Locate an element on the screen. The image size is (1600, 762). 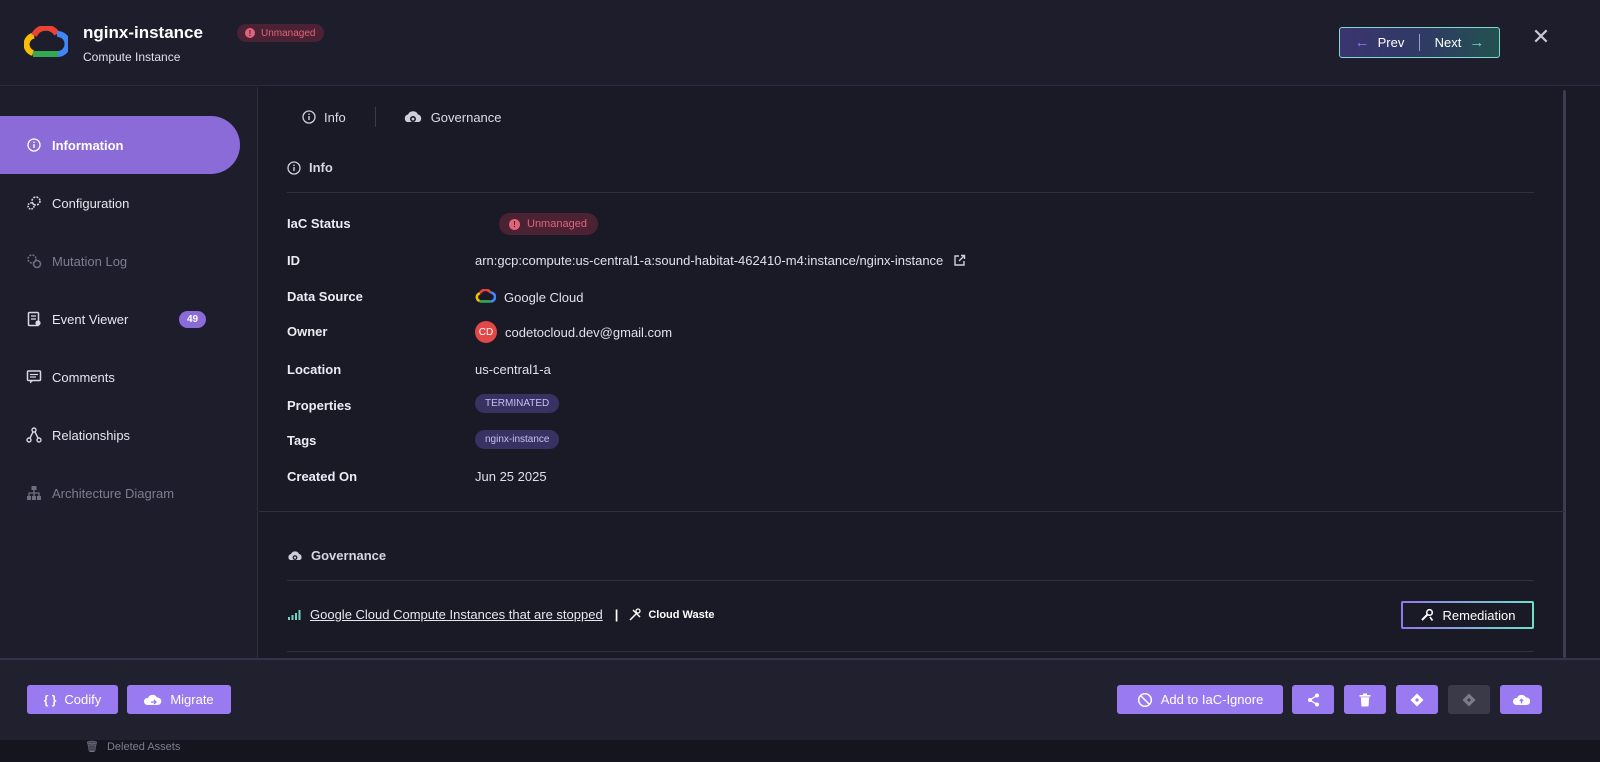
event-count-badge: 49 is located at coordinates (193, 319).